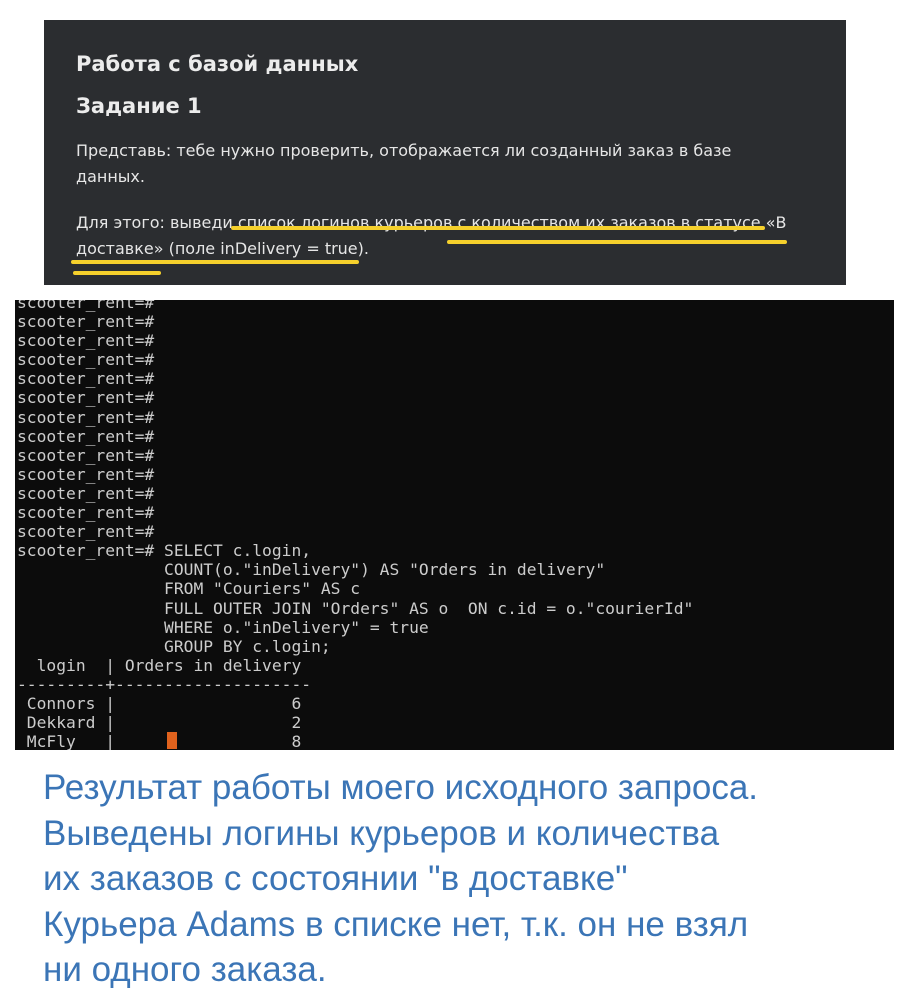 The width and height of the screenshot is (907, 997). Describe the element at coordinates (159, 723) in the screenshot. I see `terminal-line: Dekkard | 2` at that location.